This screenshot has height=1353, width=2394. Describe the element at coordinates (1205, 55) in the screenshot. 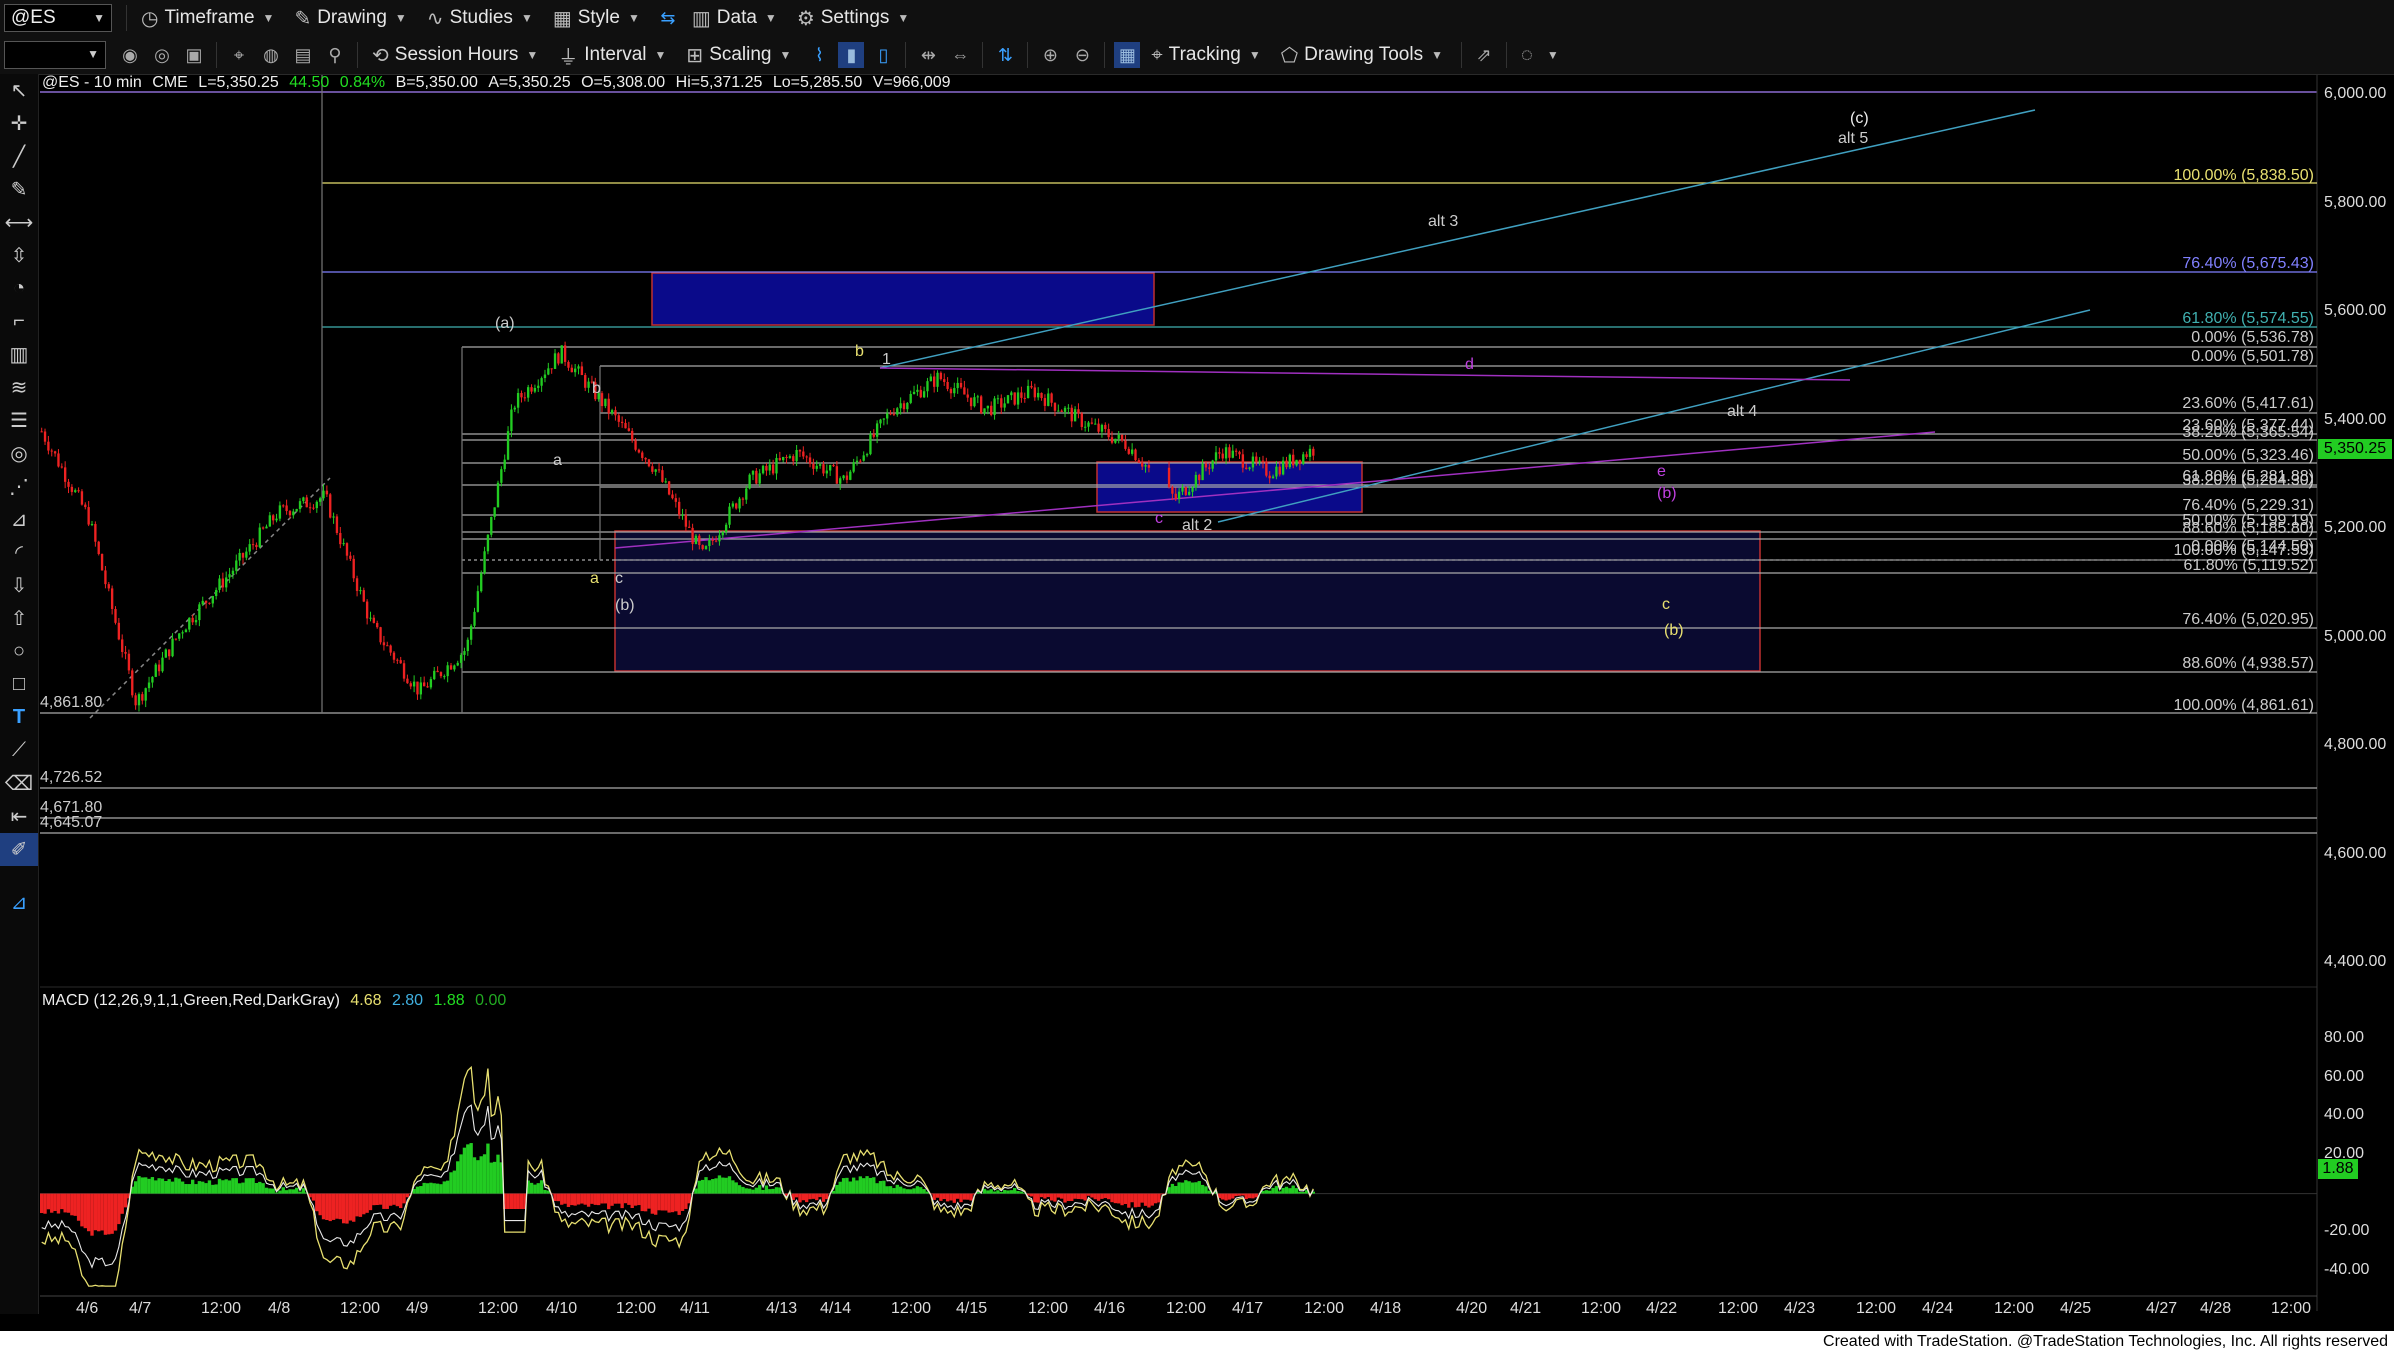

I see `tracking-button: ⌖ Tracking ▼` at that location.